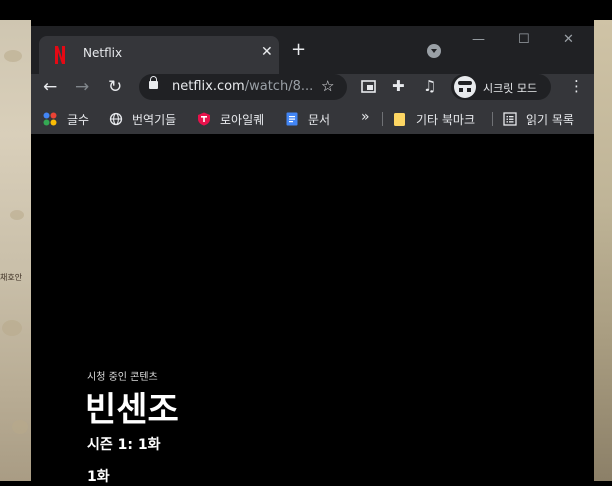 This screenshot has height=486, width=612. What do you see at coordinates (398, 86) in the screenshot?
I see `extensions-icon: ✚` at bounding box center [398, 86].